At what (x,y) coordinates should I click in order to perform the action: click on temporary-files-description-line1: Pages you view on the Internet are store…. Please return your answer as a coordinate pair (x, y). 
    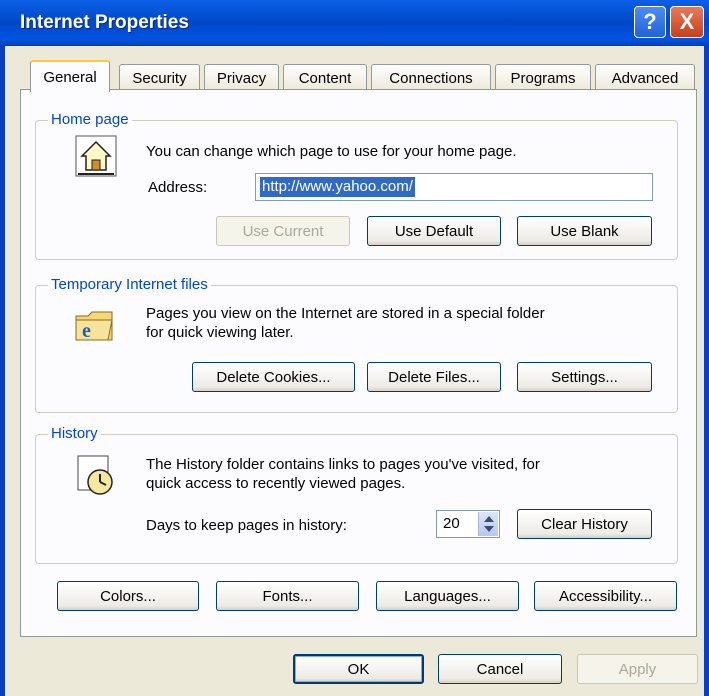
    Looking at the image, I should click on (345, 313).